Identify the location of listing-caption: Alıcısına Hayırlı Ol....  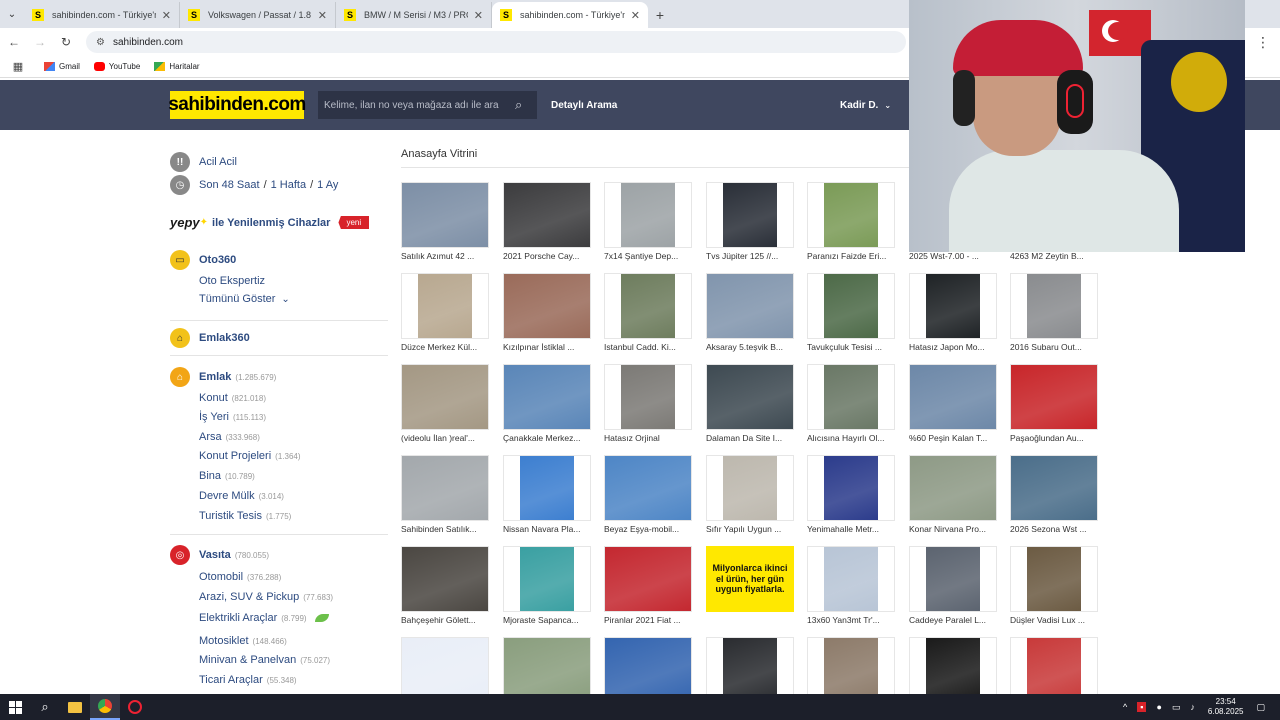
(853, 438).